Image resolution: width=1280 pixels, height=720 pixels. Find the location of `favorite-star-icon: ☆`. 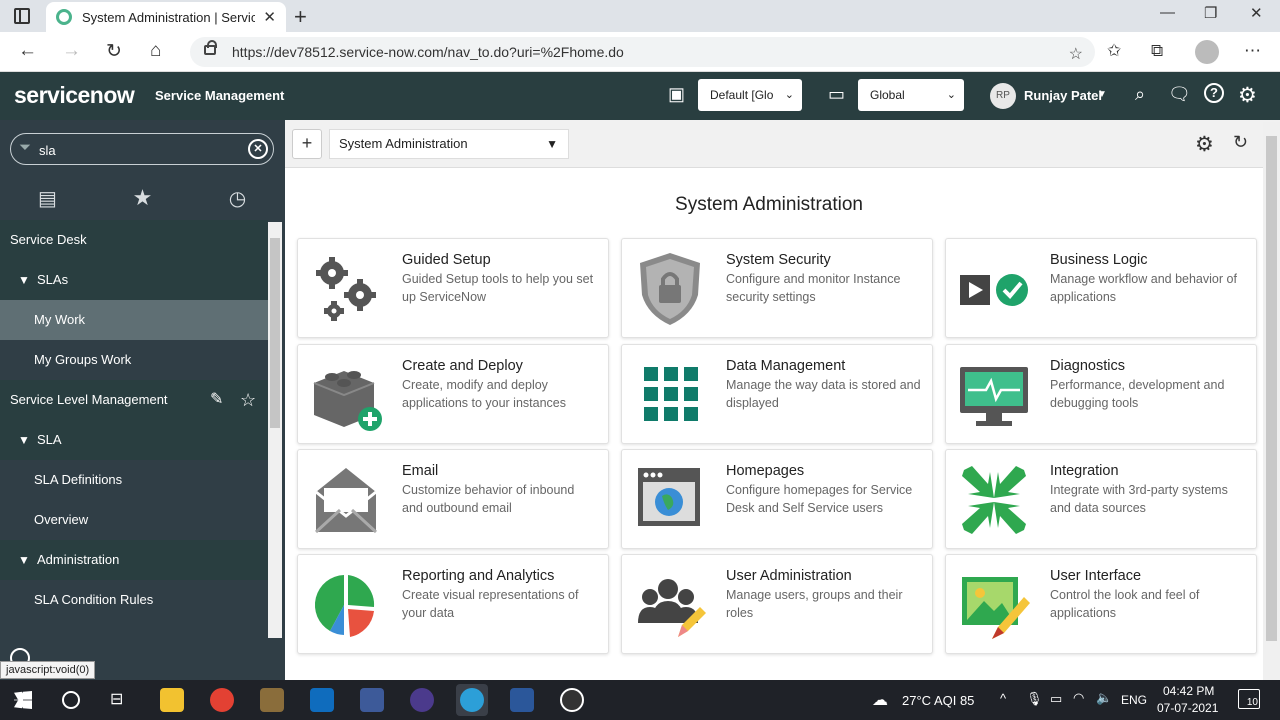

favorite-star-icon: ☆ is located at coordinates (248, 400).